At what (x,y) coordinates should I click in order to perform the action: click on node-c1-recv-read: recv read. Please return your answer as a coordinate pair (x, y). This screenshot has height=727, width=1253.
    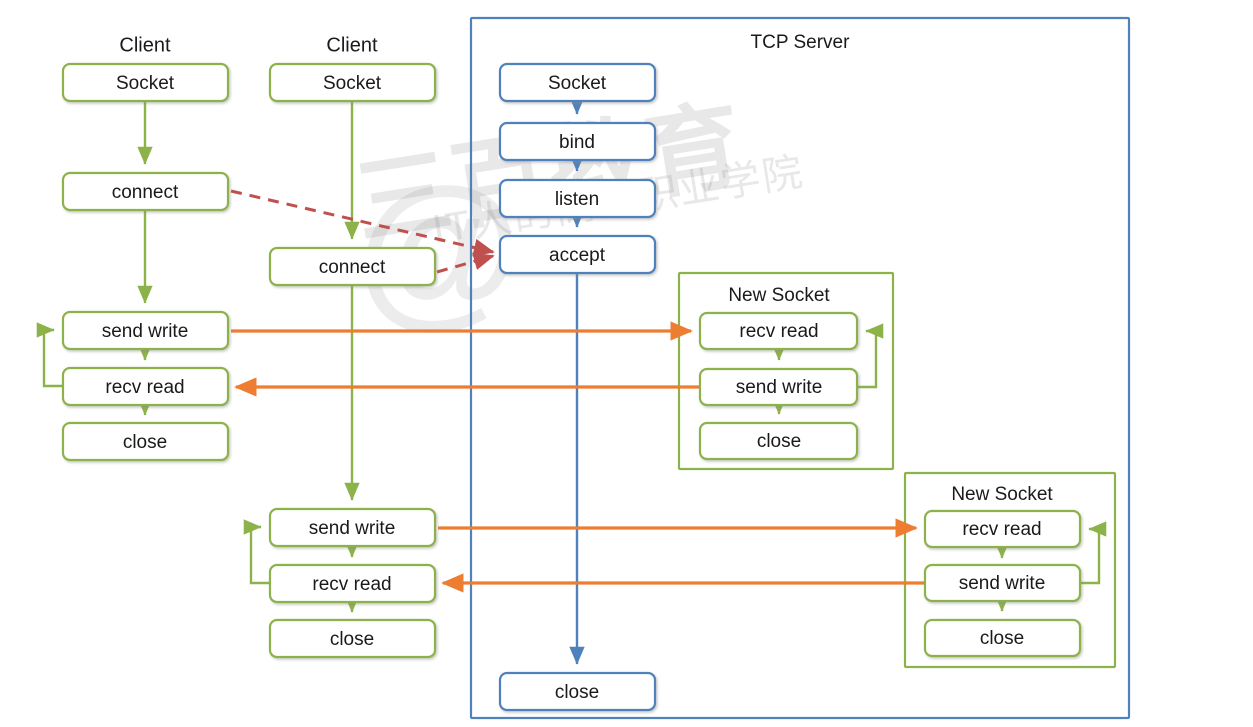
    Looking at the image, I should click on (145, 386).